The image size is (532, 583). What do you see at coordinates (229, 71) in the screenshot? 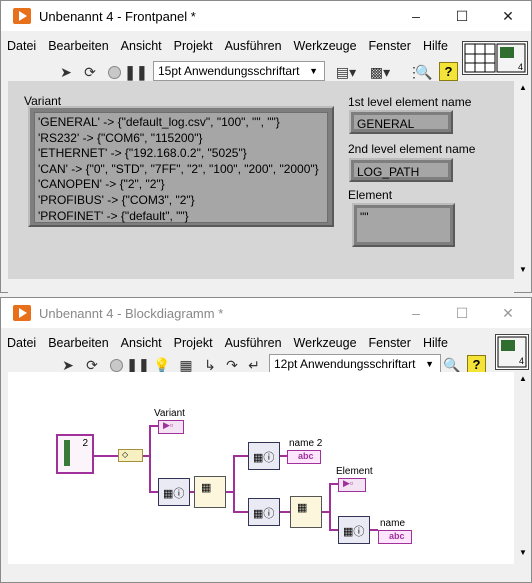
I see `font-select-value: 15pt Anwendungsschriftart` at bounding box center [229, 71].